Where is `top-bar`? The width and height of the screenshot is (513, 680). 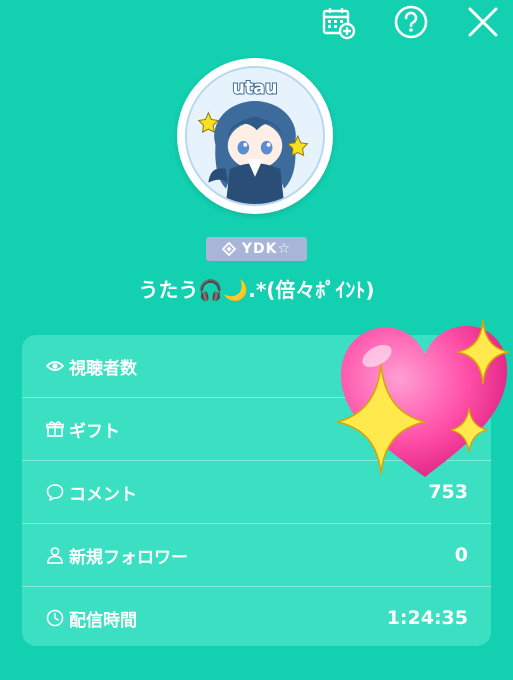
top-bar is located at coordinates (256, 23).